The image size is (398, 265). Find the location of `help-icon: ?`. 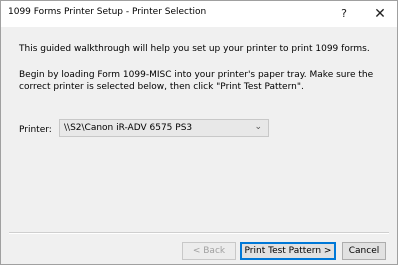

help-icon: ? is located at coordinates (344, 14).